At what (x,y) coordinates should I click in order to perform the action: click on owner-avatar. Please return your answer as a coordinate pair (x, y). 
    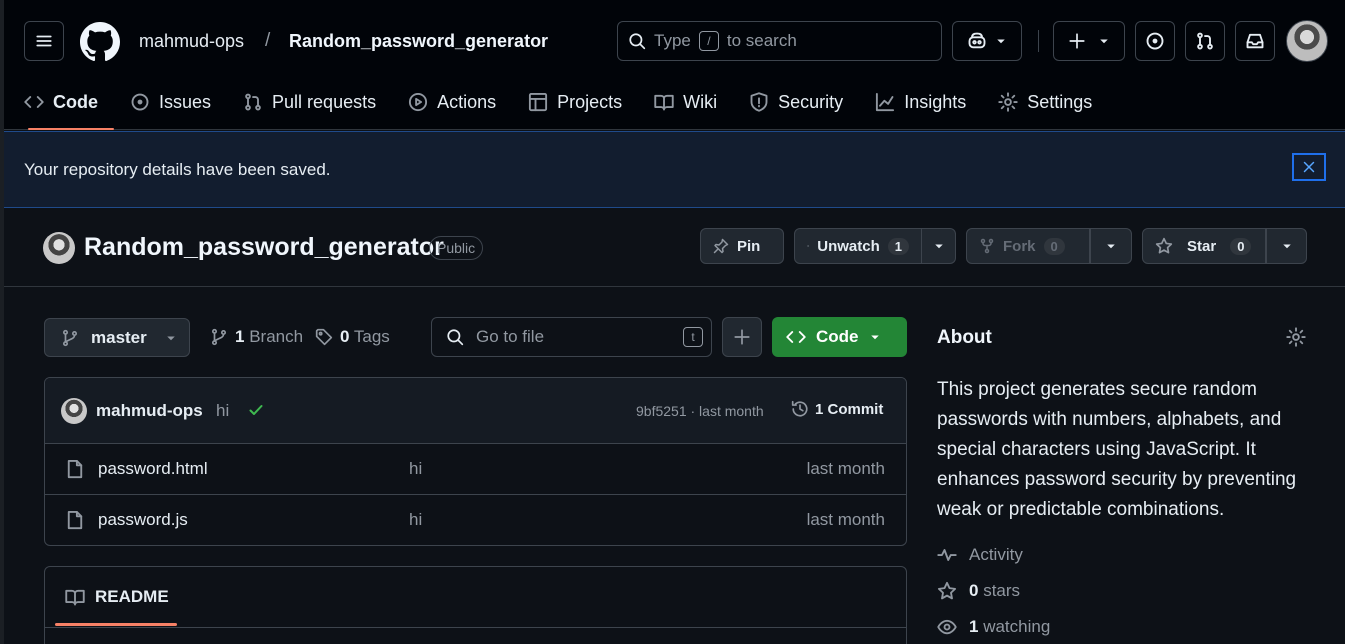
    Looking at the image, I should click on (59, 248).